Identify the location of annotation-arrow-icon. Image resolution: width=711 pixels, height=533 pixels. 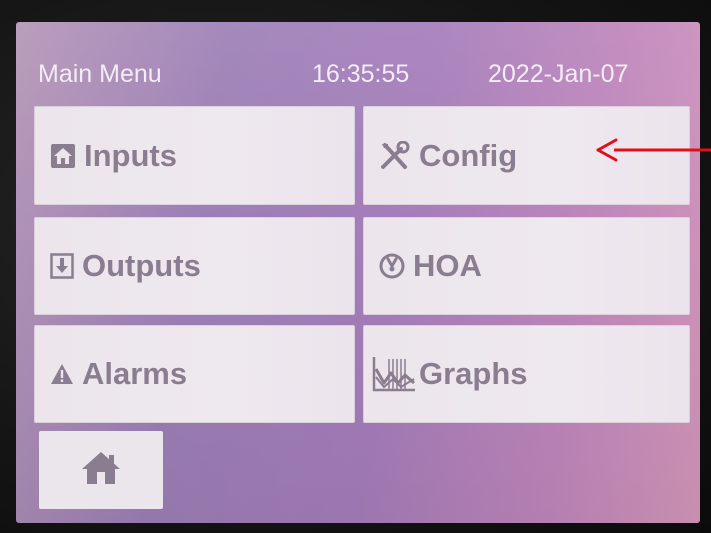
(653, 150).